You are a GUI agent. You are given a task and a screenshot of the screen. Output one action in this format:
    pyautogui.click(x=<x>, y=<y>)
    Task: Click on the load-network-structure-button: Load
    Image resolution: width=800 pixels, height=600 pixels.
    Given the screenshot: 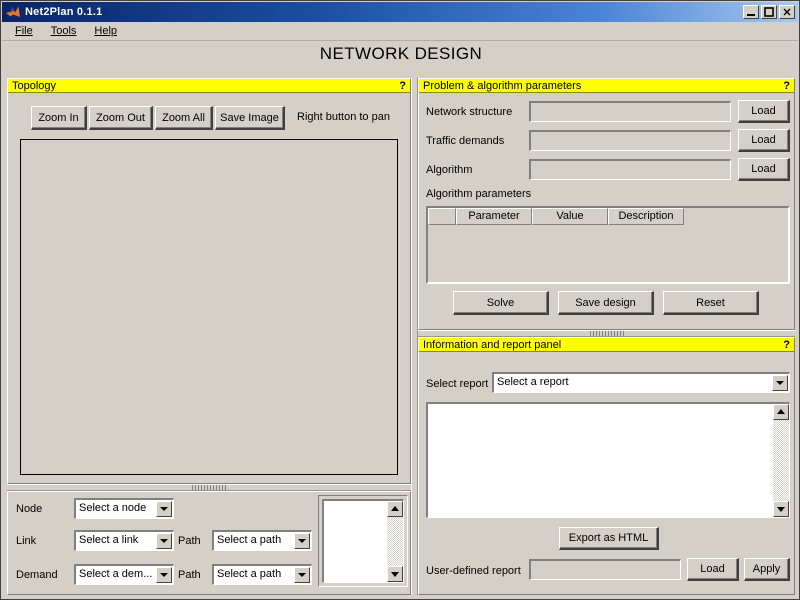 What is the action you would take?
    pyautogui.click(x=764, y=111)
    